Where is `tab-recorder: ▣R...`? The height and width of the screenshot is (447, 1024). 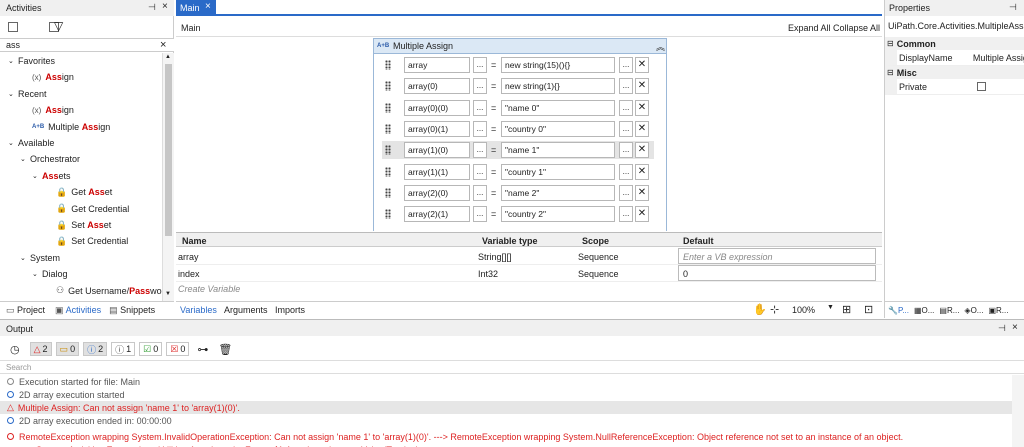 tab-recorder: ▣R... is located at coordinates (998, 310).